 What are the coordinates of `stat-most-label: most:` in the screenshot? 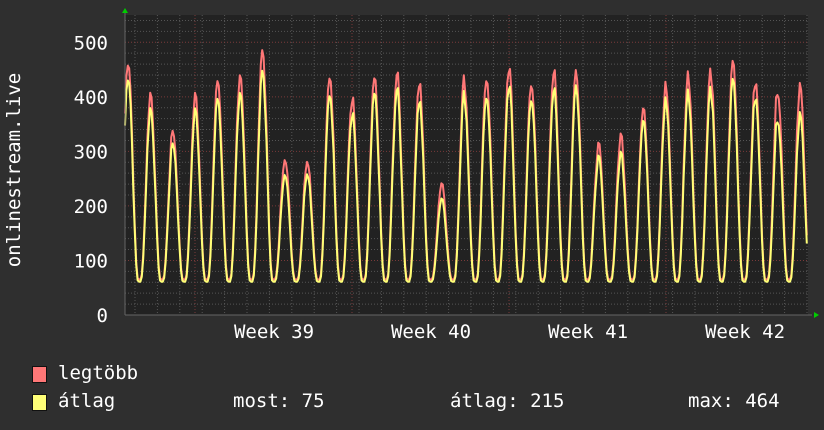 It's located at (262, 401).